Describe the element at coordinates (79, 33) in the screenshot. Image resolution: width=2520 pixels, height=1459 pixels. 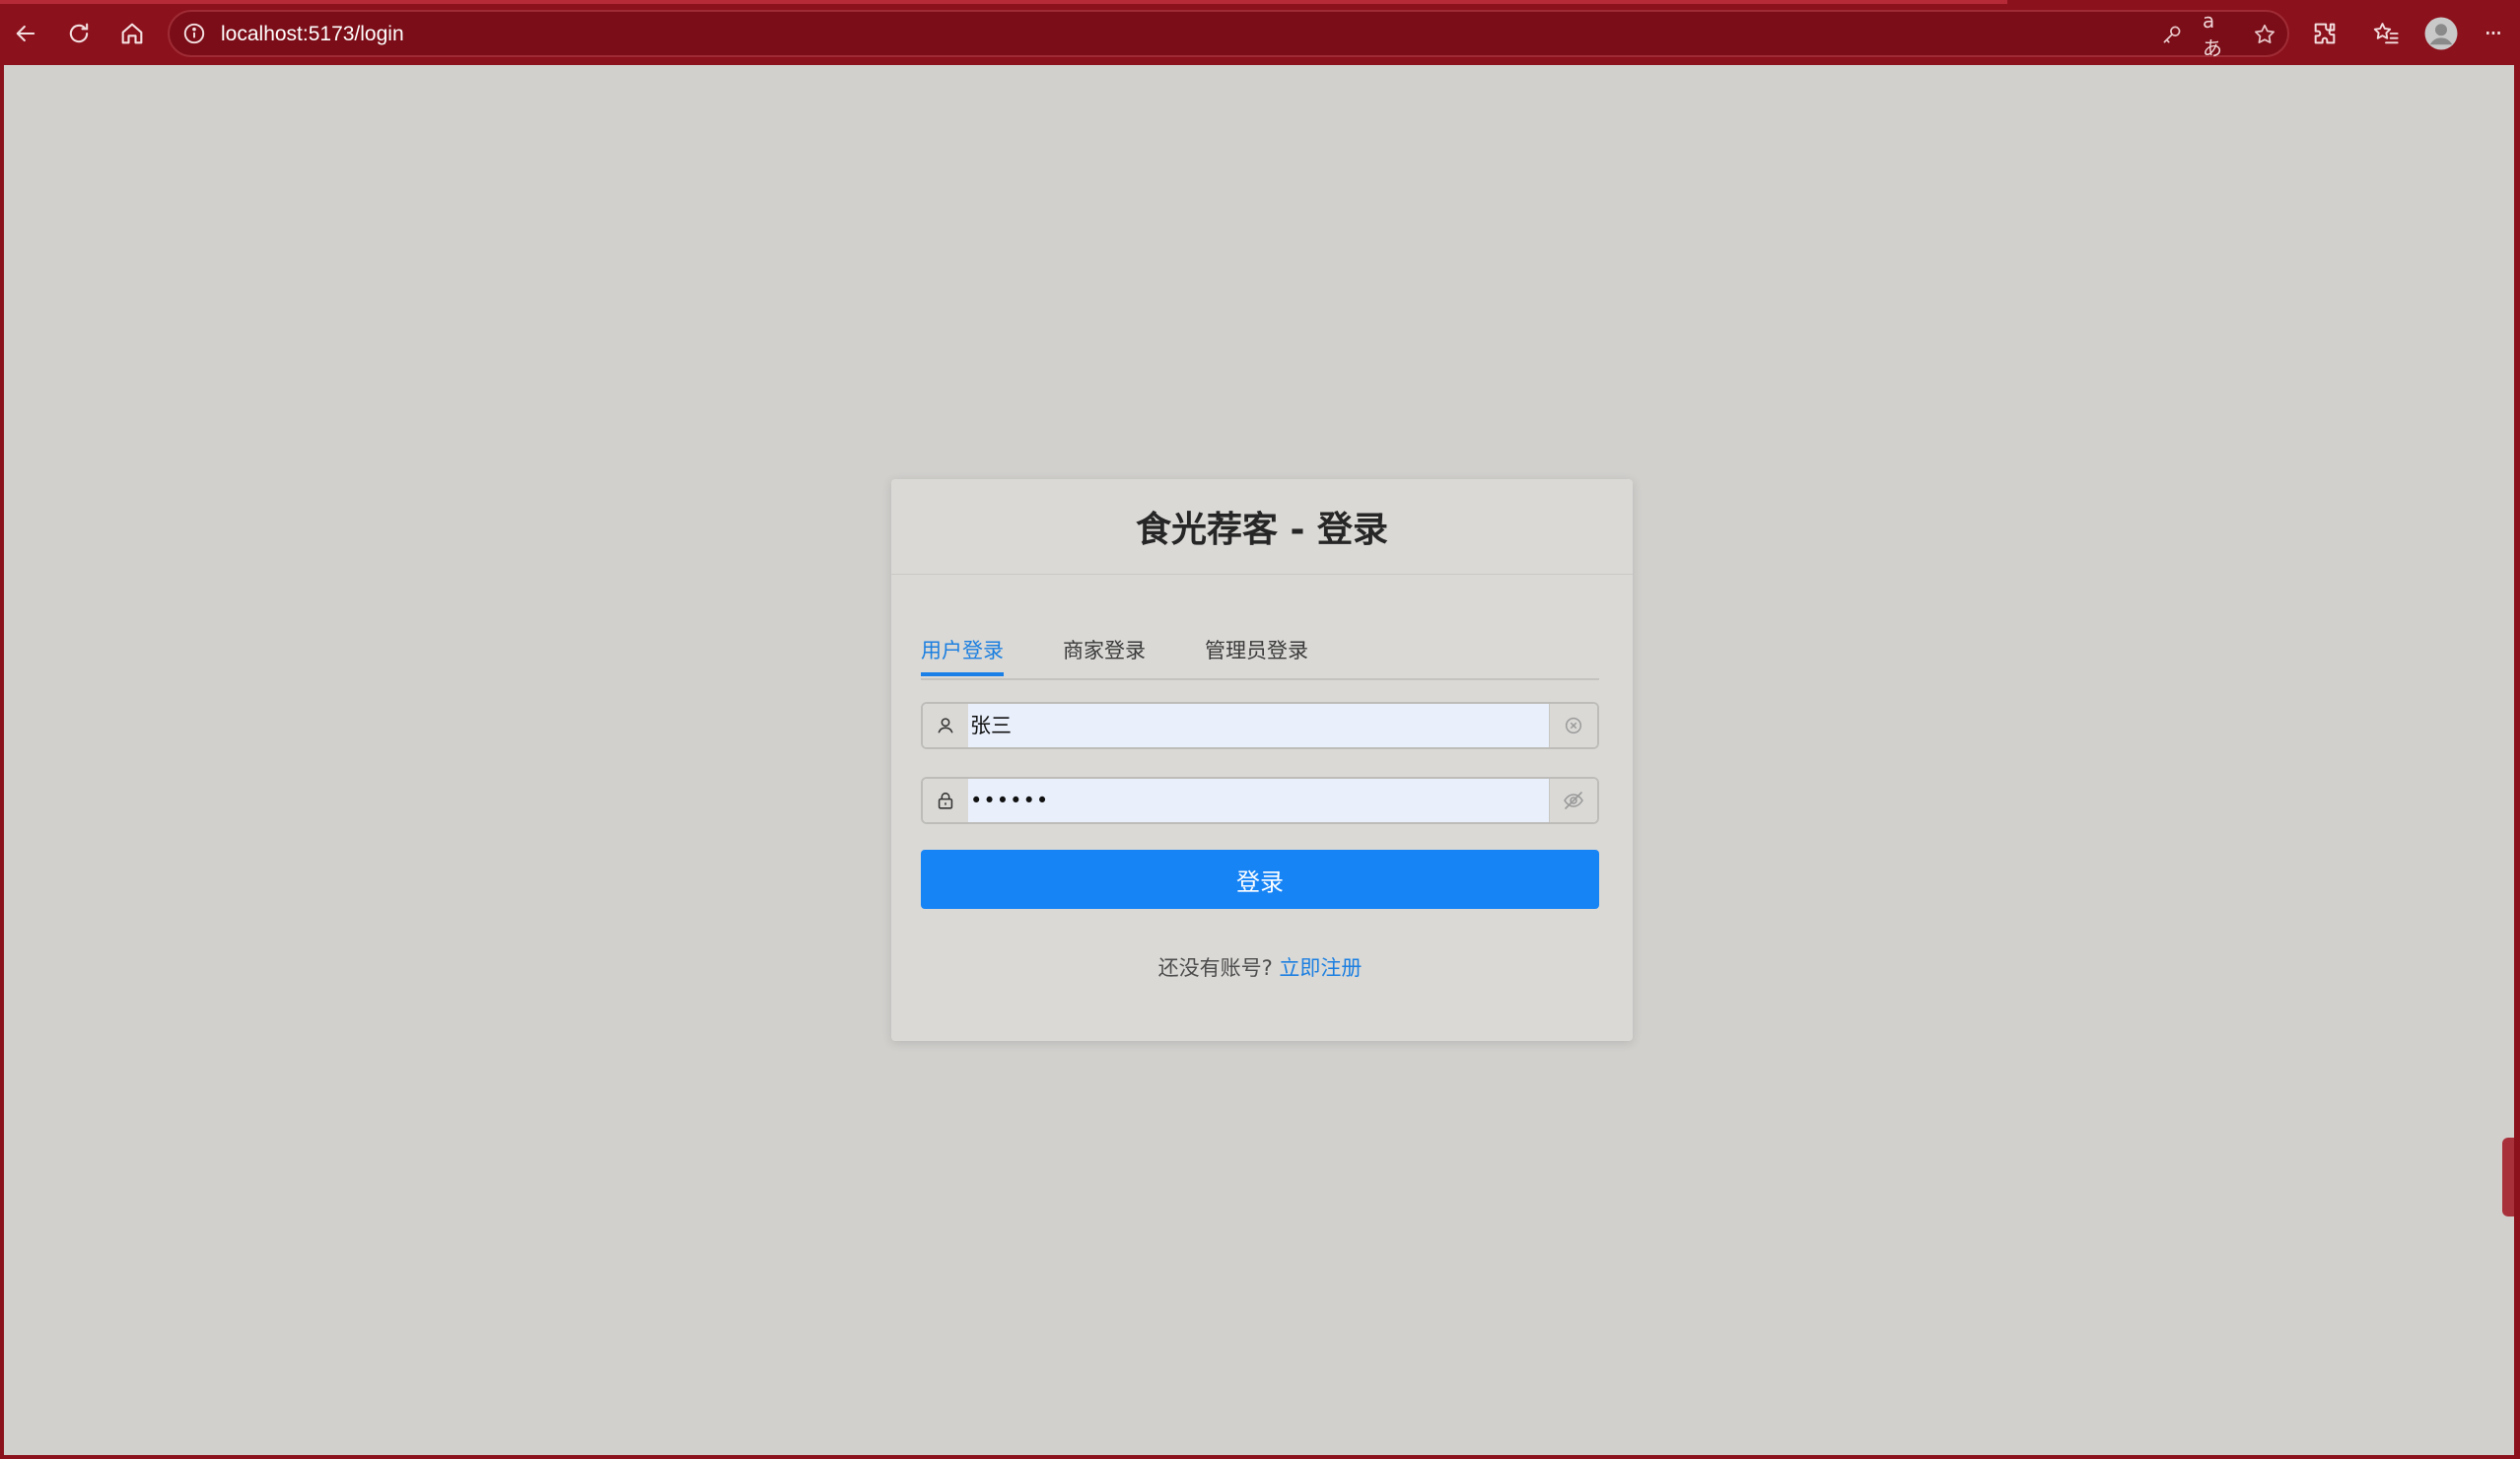
I see `refresh-icon` at that location.